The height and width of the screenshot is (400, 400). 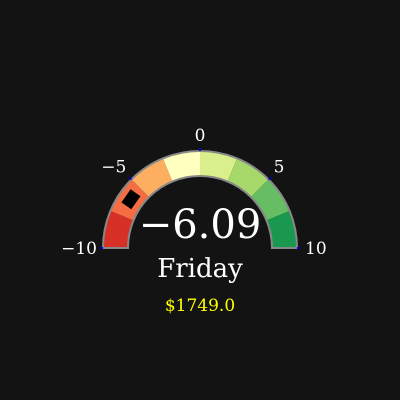 I want to click on gauge-value: −6.09, so click(x=200, y=225).